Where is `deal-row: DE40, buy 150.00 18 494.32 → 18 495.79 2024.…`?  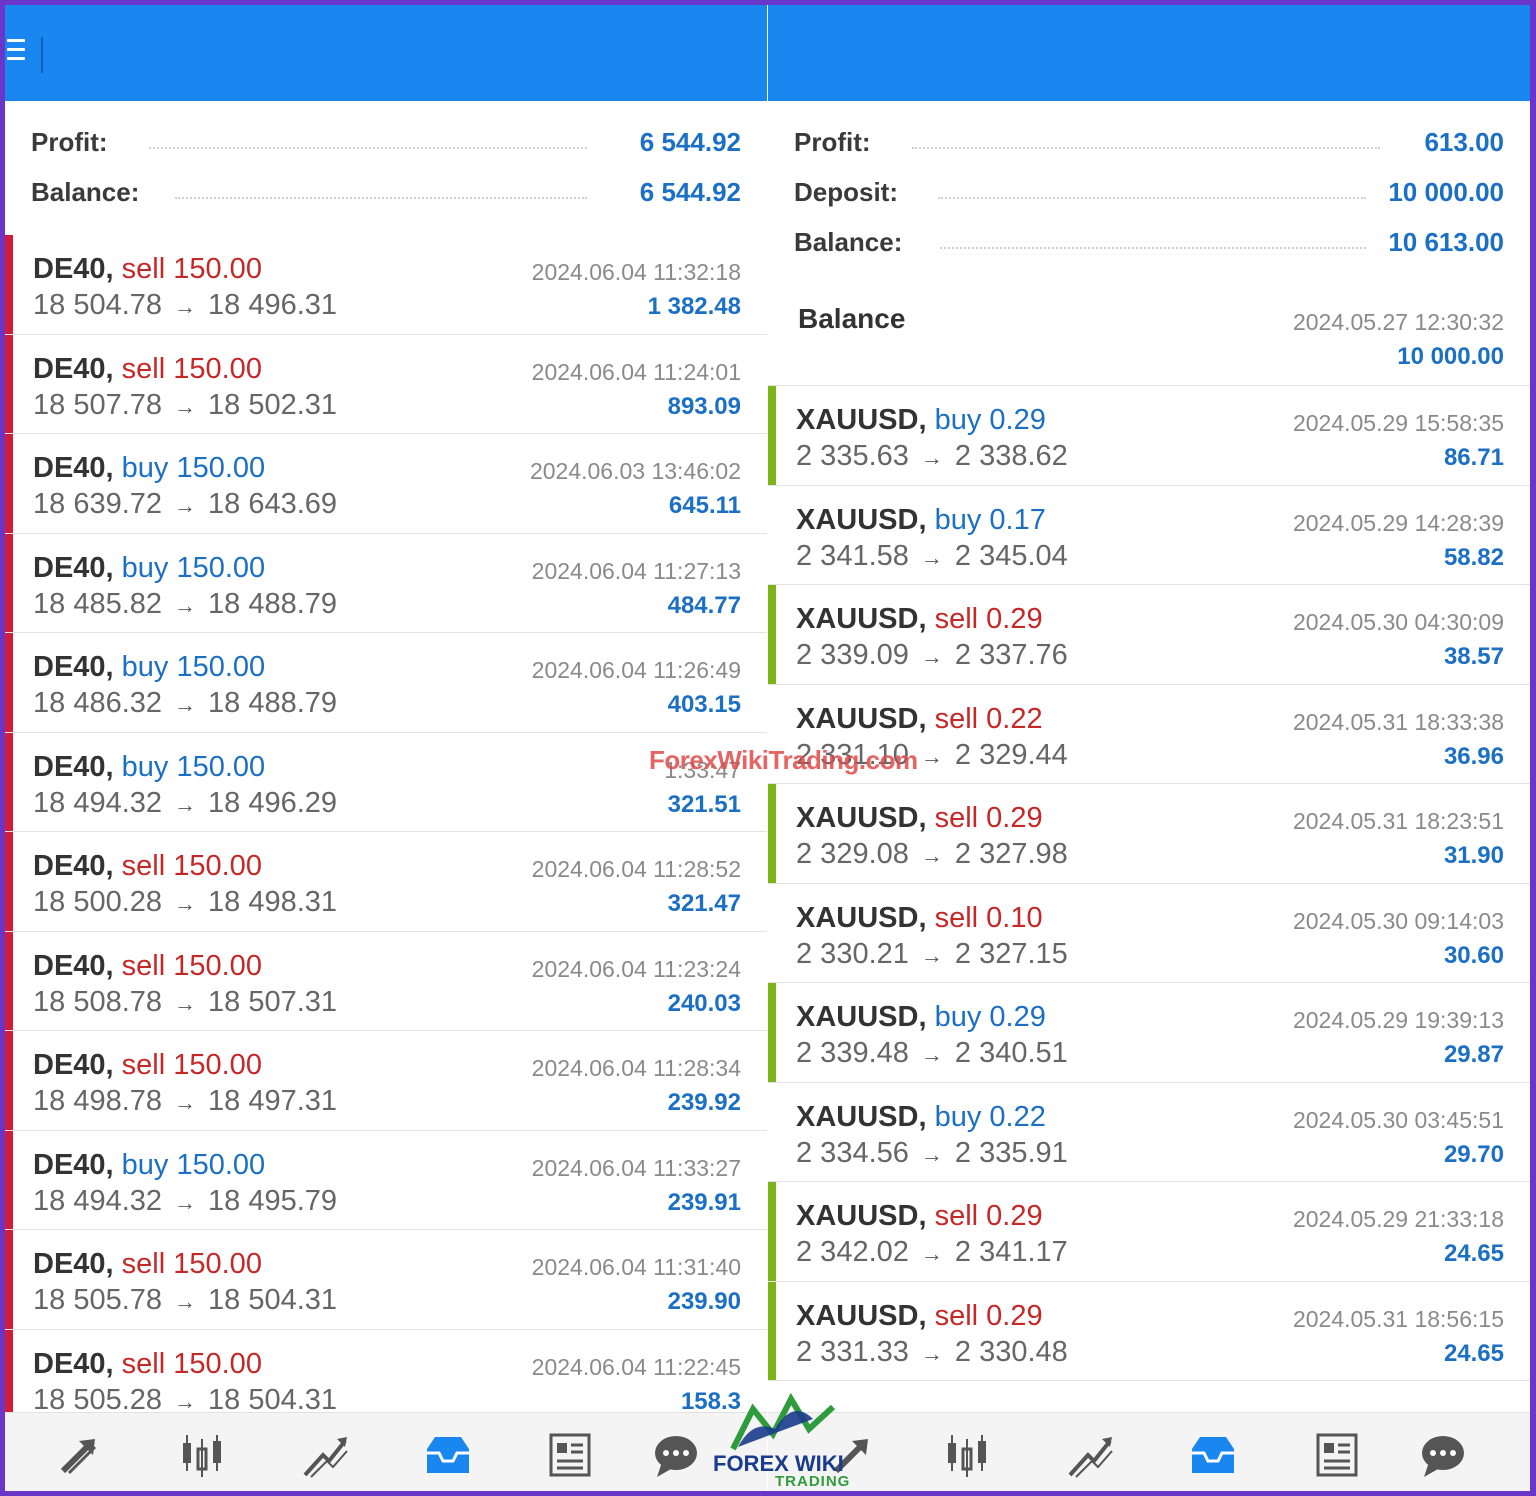 deal-row: DE40, buy 150.00 18 494.32 → 18 495.79 2024.… is located at coordinates (386, 1180).